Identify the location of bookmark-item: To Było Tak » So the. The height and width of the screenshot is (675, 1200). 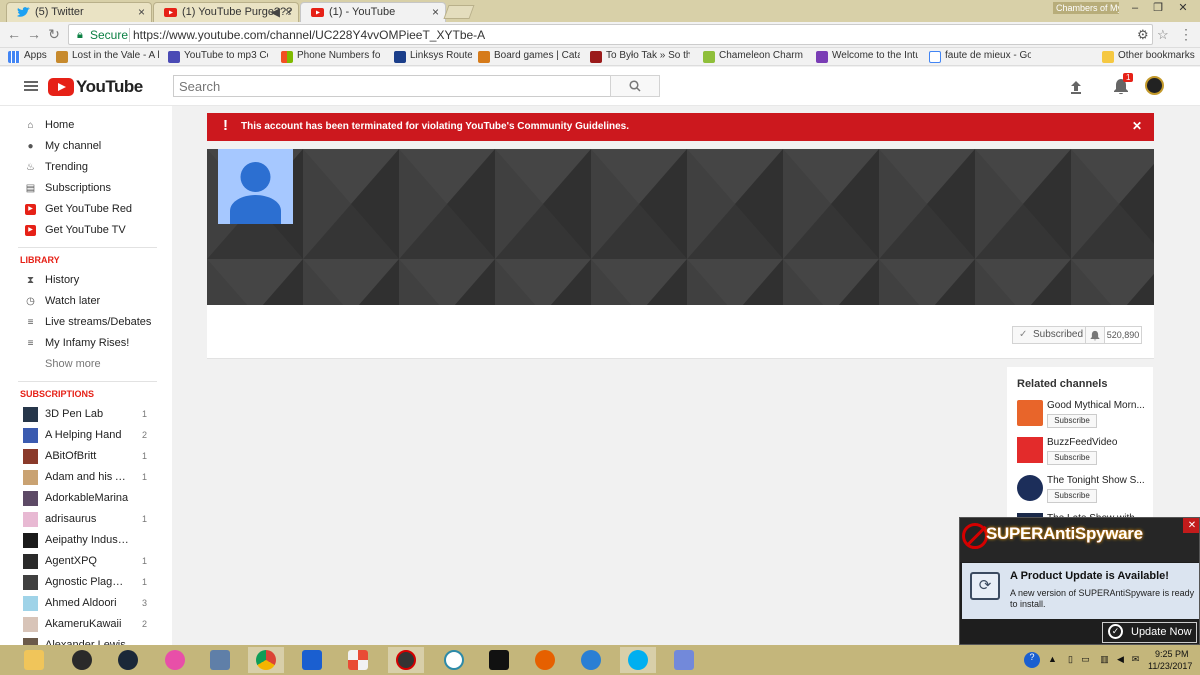
(640, 57).